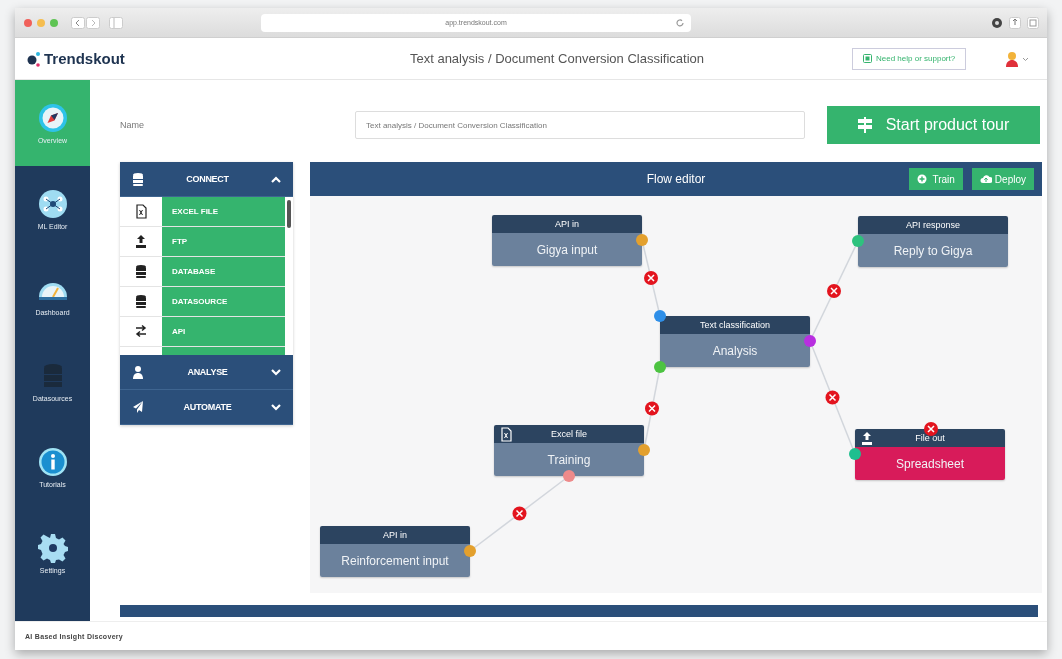 The image size is (1062, 659). What do you see at coordinates (676, 179) in the screenshot?
I see `panel-title: Flow editor` at bounding box center [676, 179].